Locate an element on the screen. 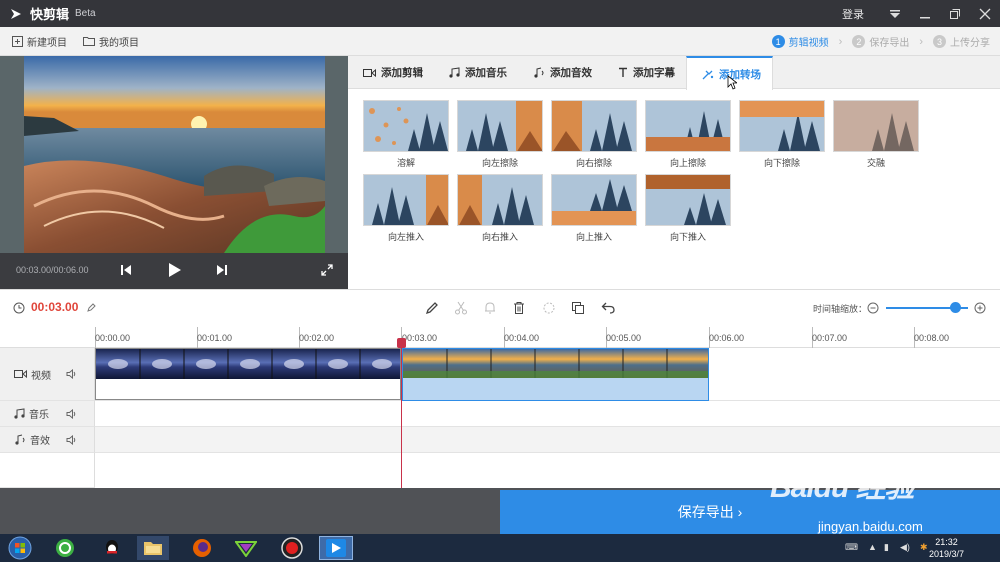 This screenshot has height=562, width=1000. video-camera-icon is located at coordinates (20, 374).